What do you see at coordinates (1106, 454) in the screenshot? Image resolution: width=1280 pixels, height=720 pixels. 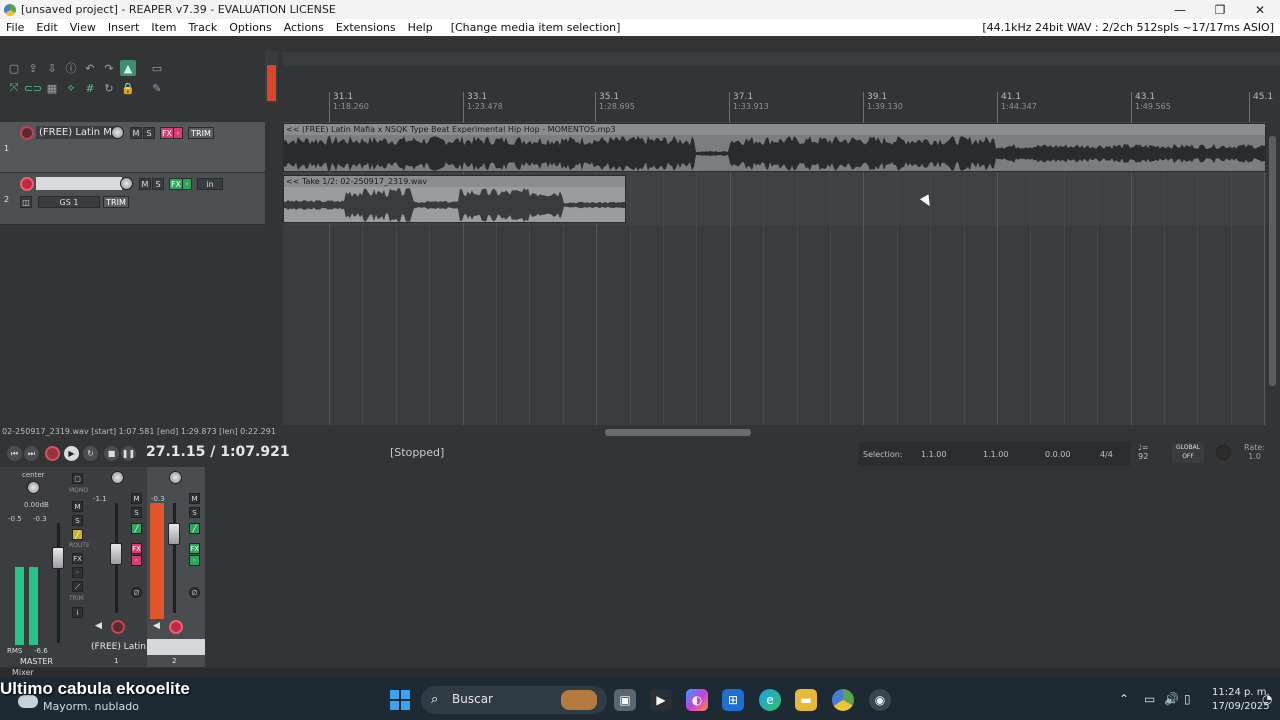 I see `time-signature: 4/4` at bounding box center [1106, 454].